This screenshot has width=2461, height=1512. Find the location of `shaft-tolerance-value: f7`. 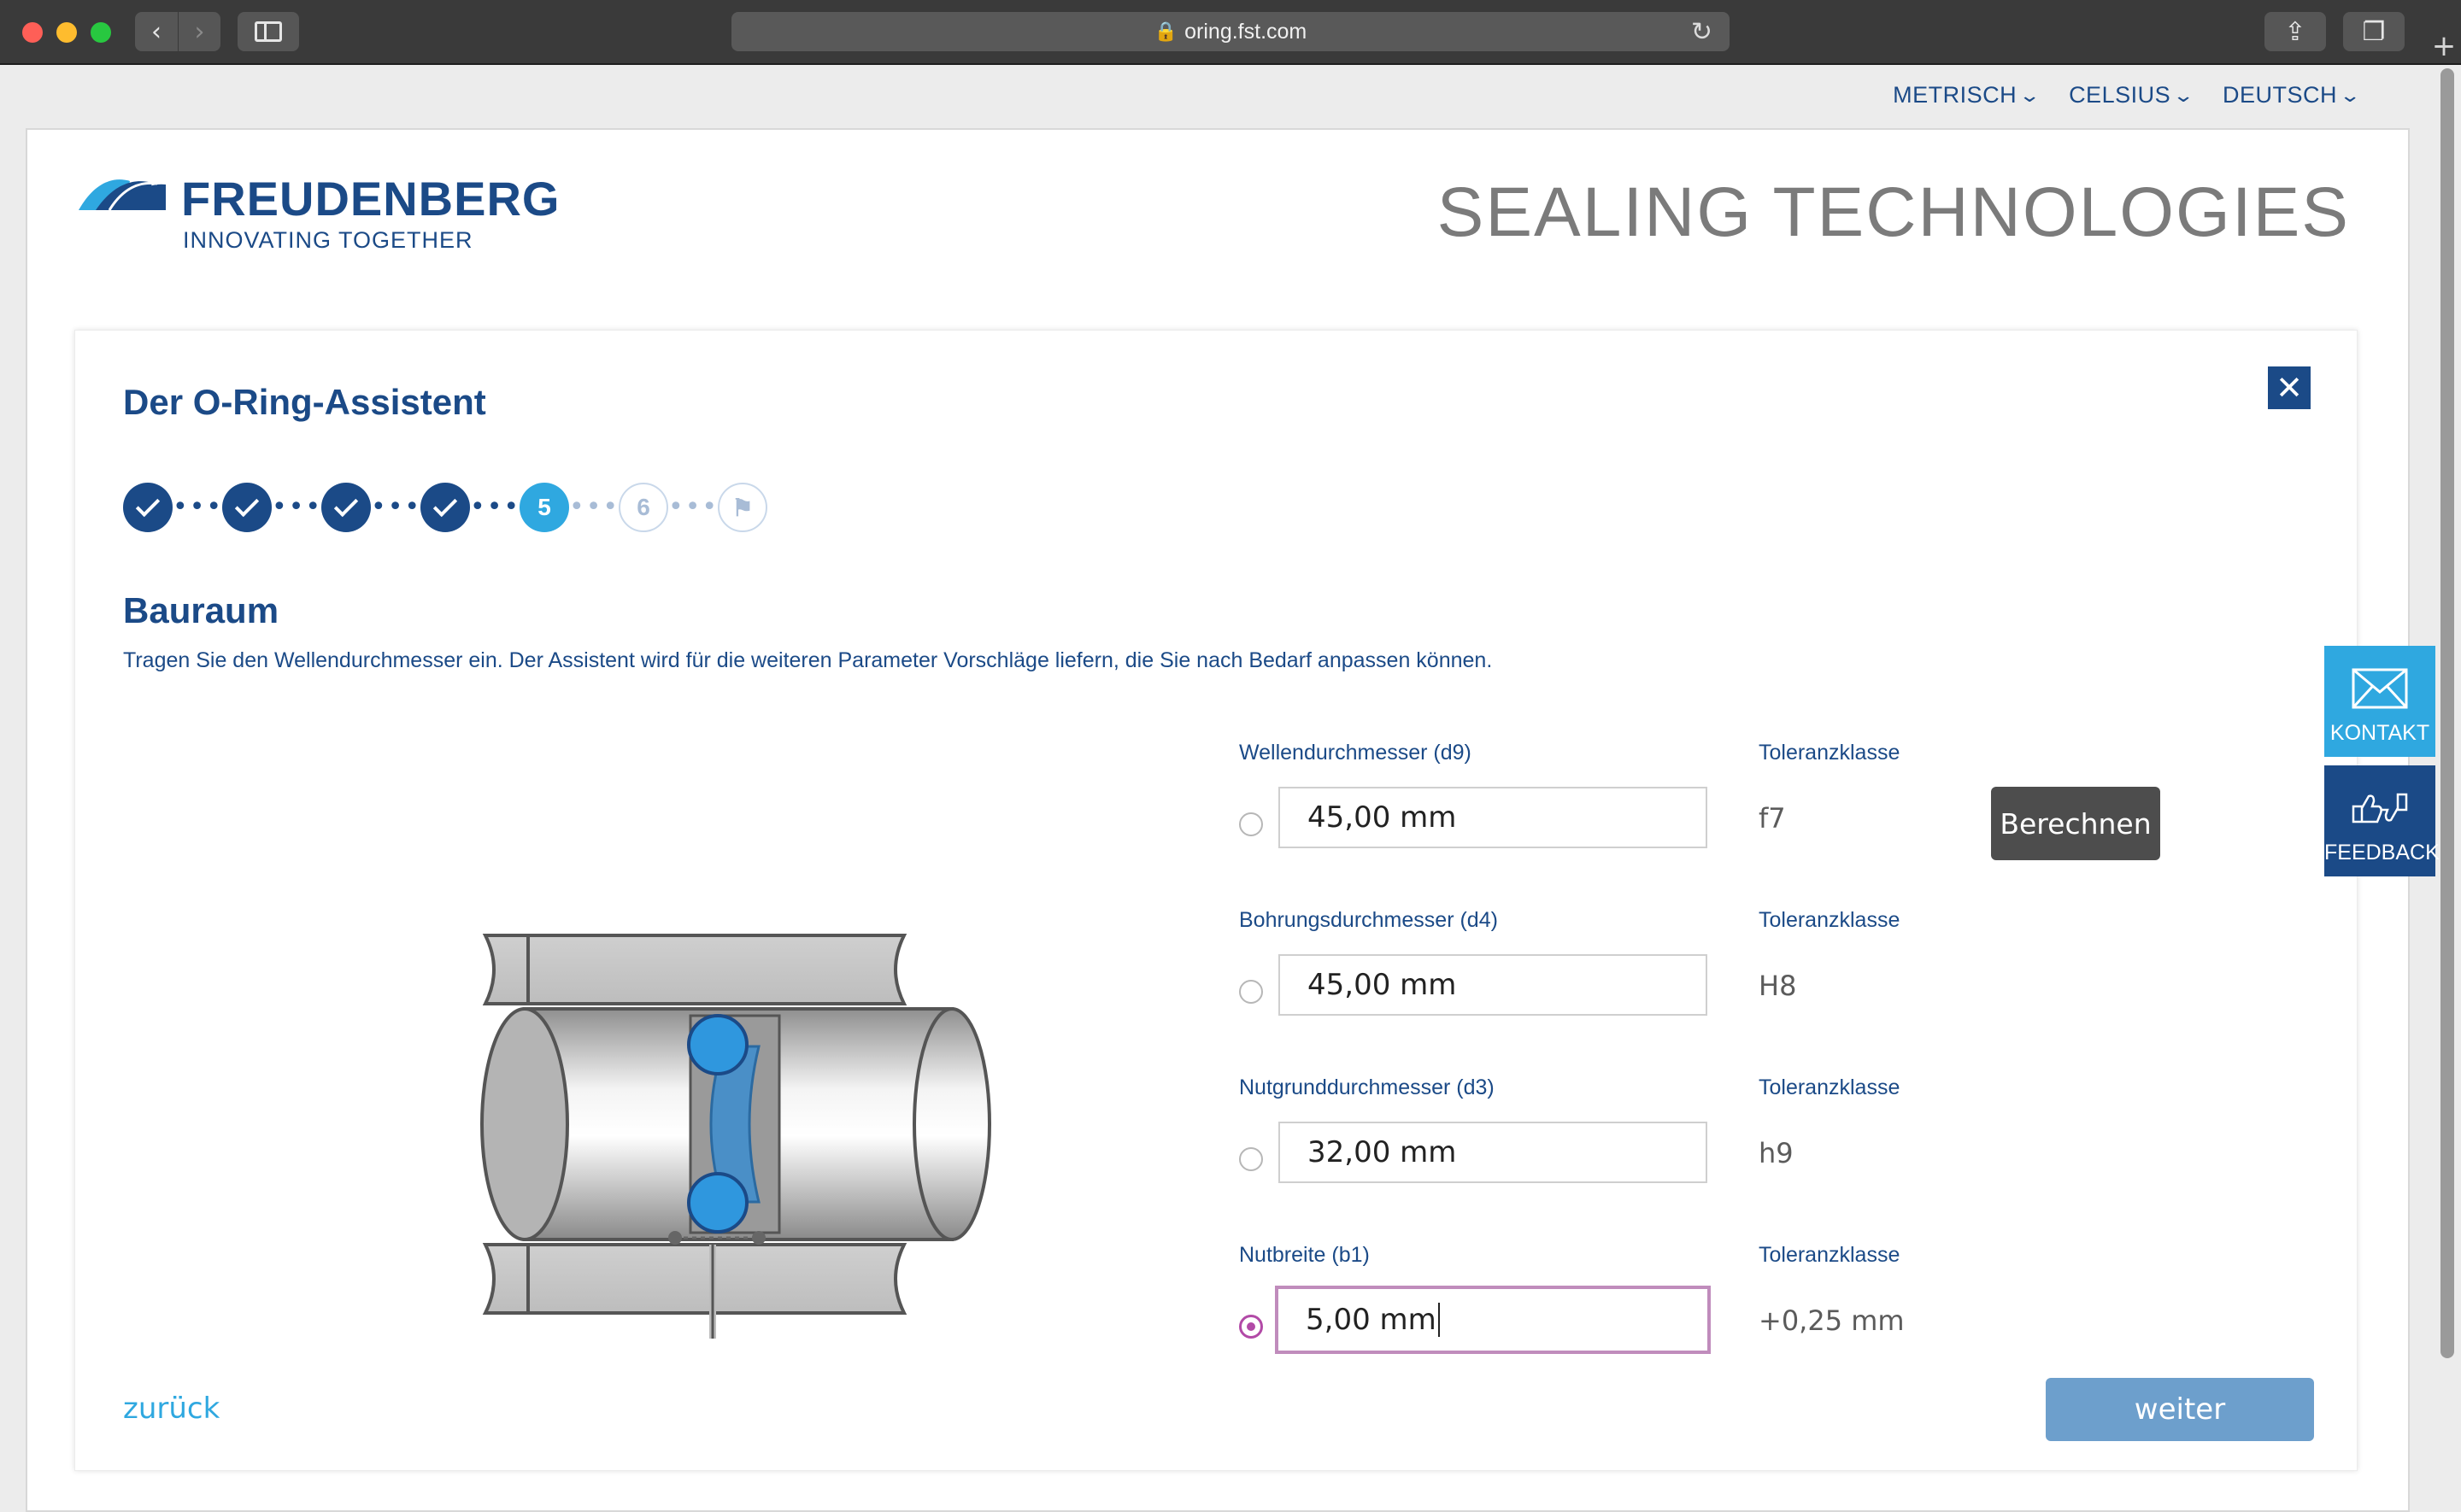

shaft-tolerance-value: f7 is located at coordinates (1773, 819).